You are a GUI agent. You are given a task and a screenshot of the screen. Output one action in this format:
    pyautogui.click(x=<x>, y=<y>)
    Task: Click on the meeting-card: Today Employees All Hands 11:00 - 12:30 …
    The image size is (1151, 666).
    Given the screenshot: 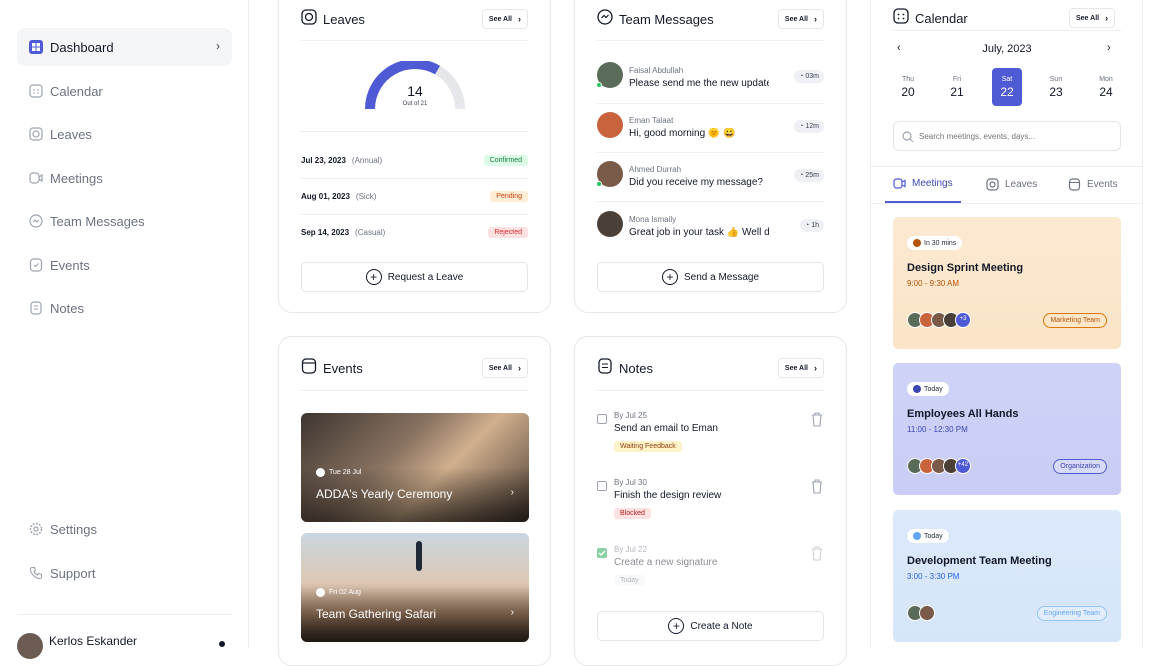 What is the action you would take?
    pyautogui.click(x=1007, y=429)
    